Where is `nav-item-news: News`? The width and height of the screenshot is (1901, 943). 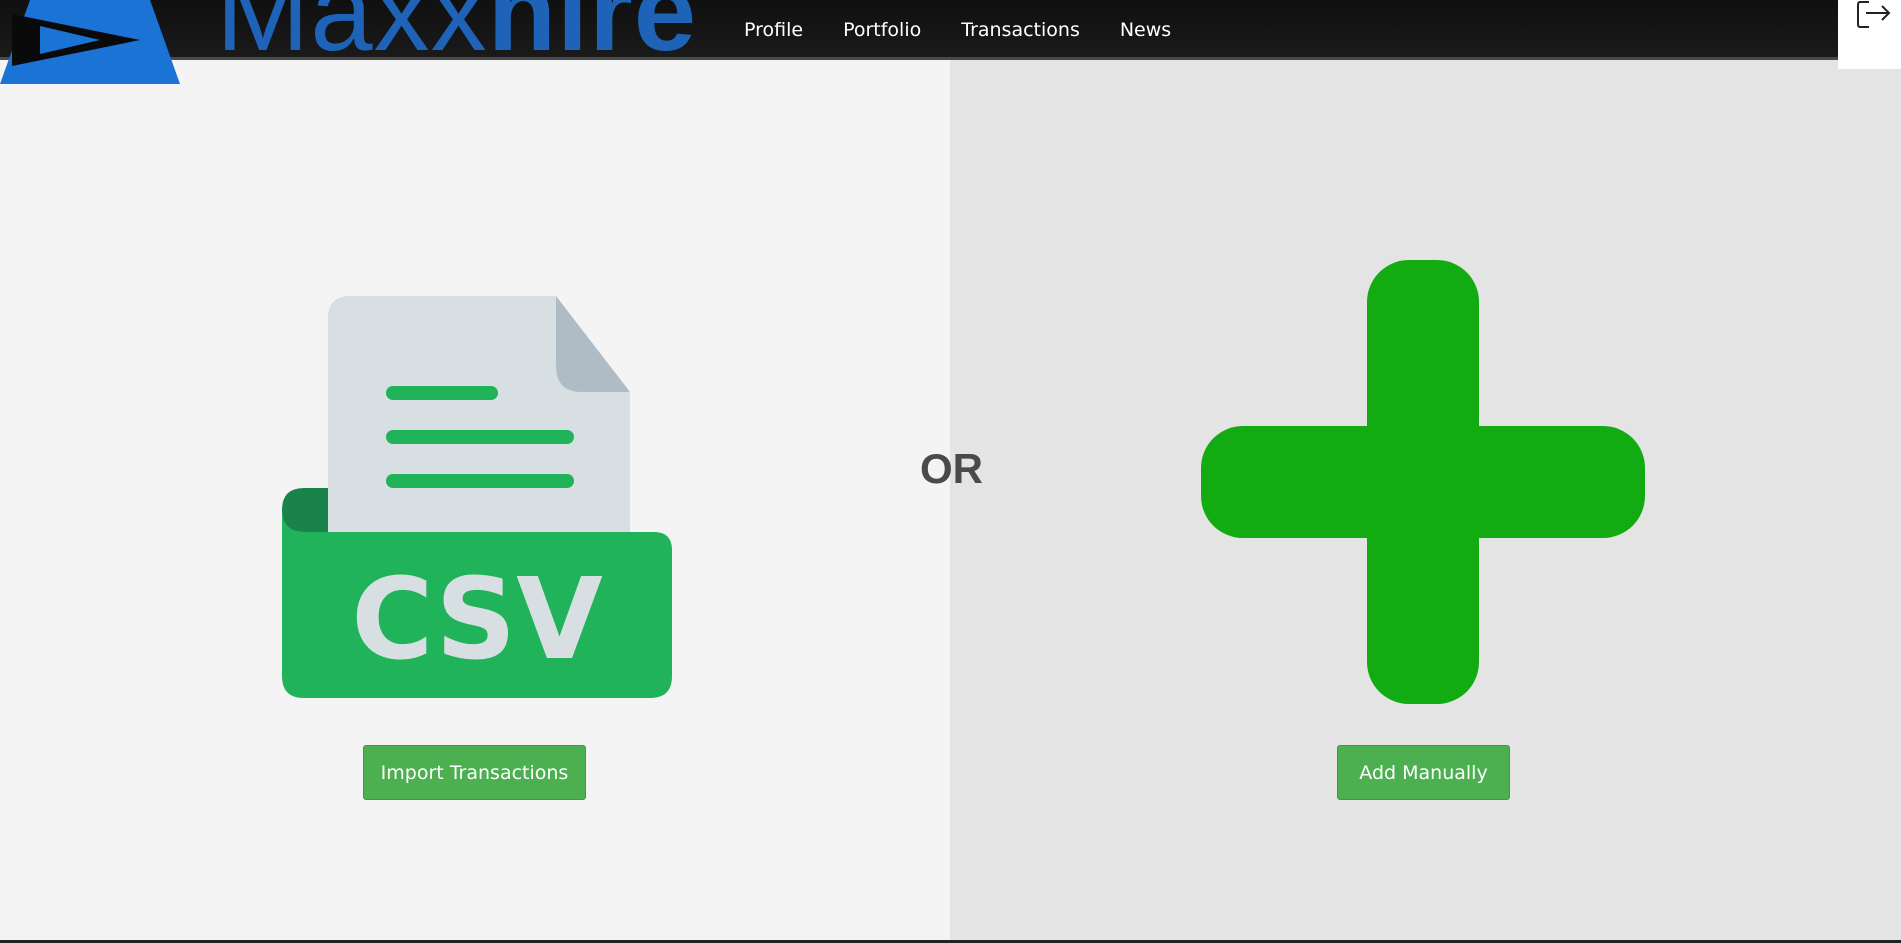
nav-item-news: News is located at coordinates (1145, 30).